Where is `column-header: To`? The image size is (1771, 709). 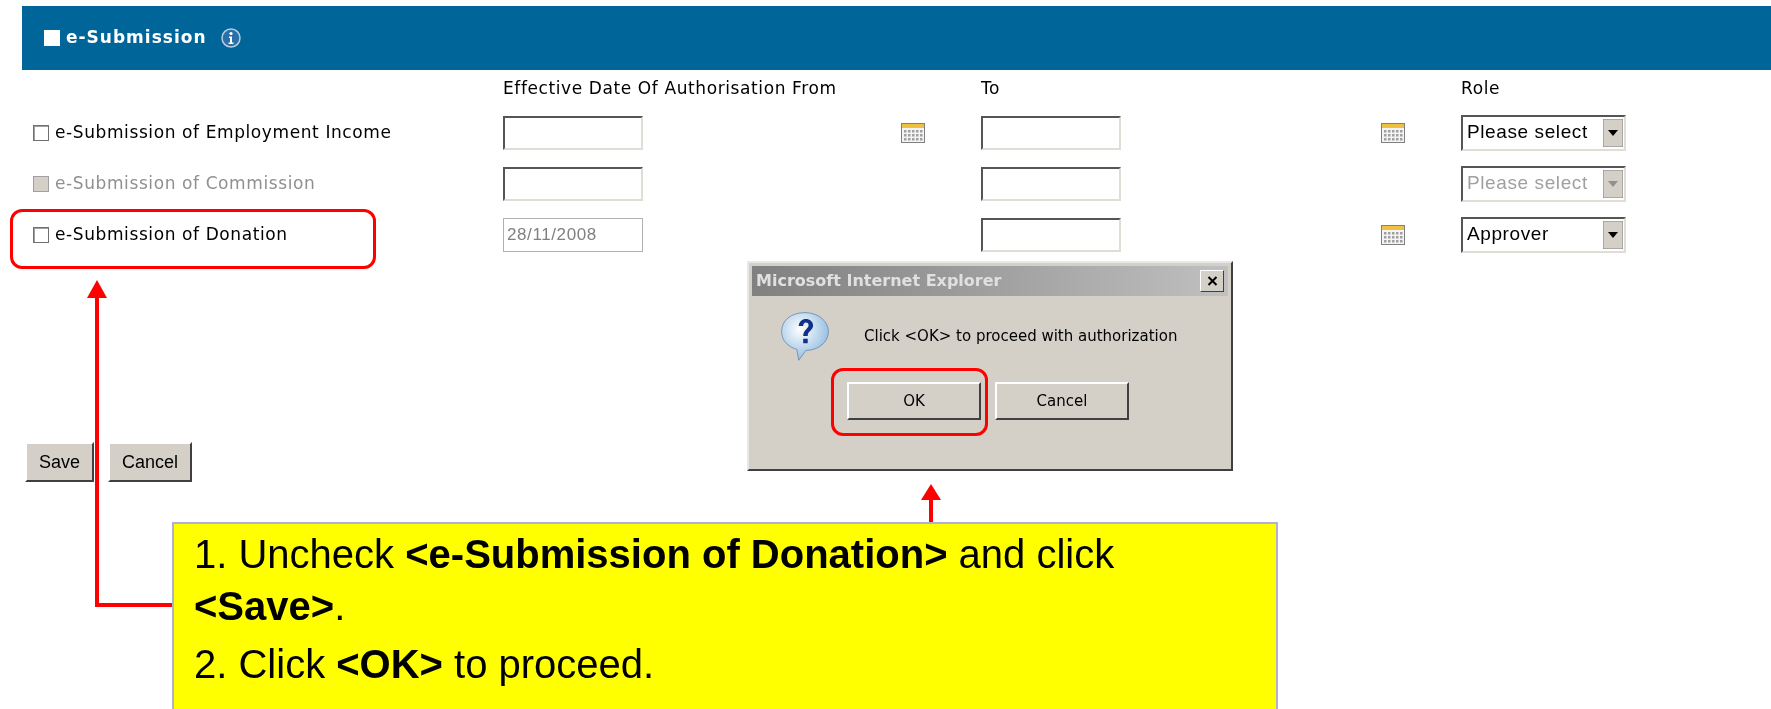
column-header: To is located at coordinates (991, 88).